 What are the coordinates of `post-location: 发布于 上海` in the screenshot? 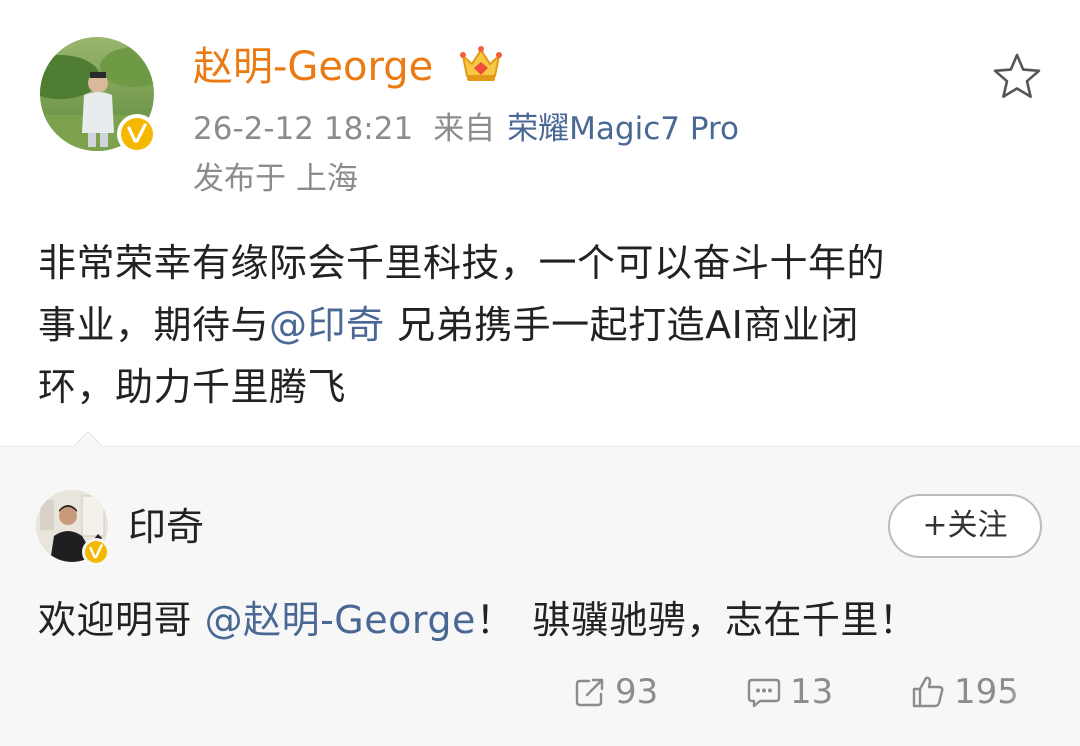 It's located at (275, 179).